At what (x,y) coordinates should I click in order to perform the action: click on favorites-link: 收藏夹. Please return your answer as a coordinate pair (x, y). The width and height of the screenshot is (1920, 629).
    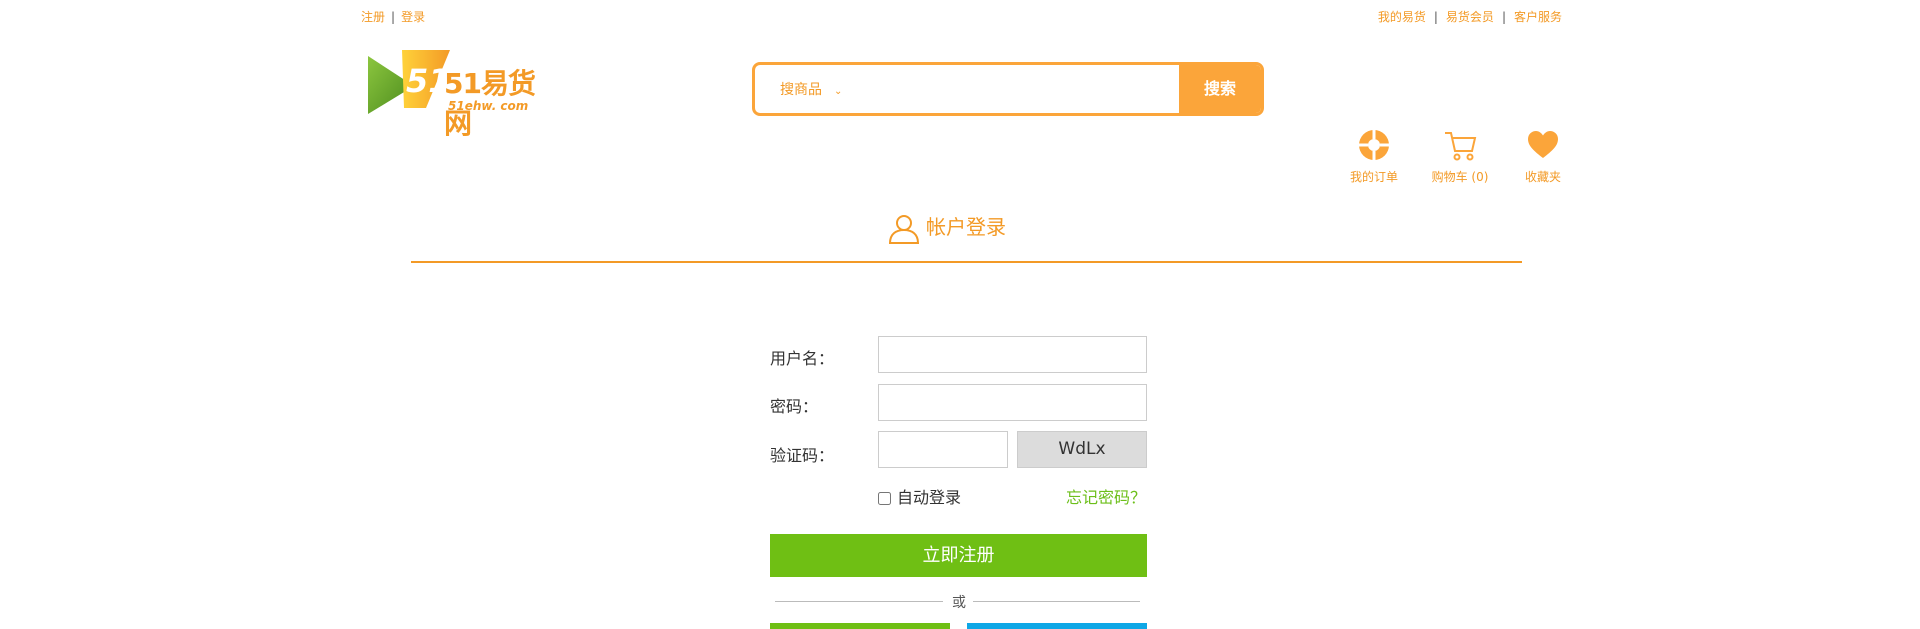
    Looking at the image, I should click on (1543, 156).